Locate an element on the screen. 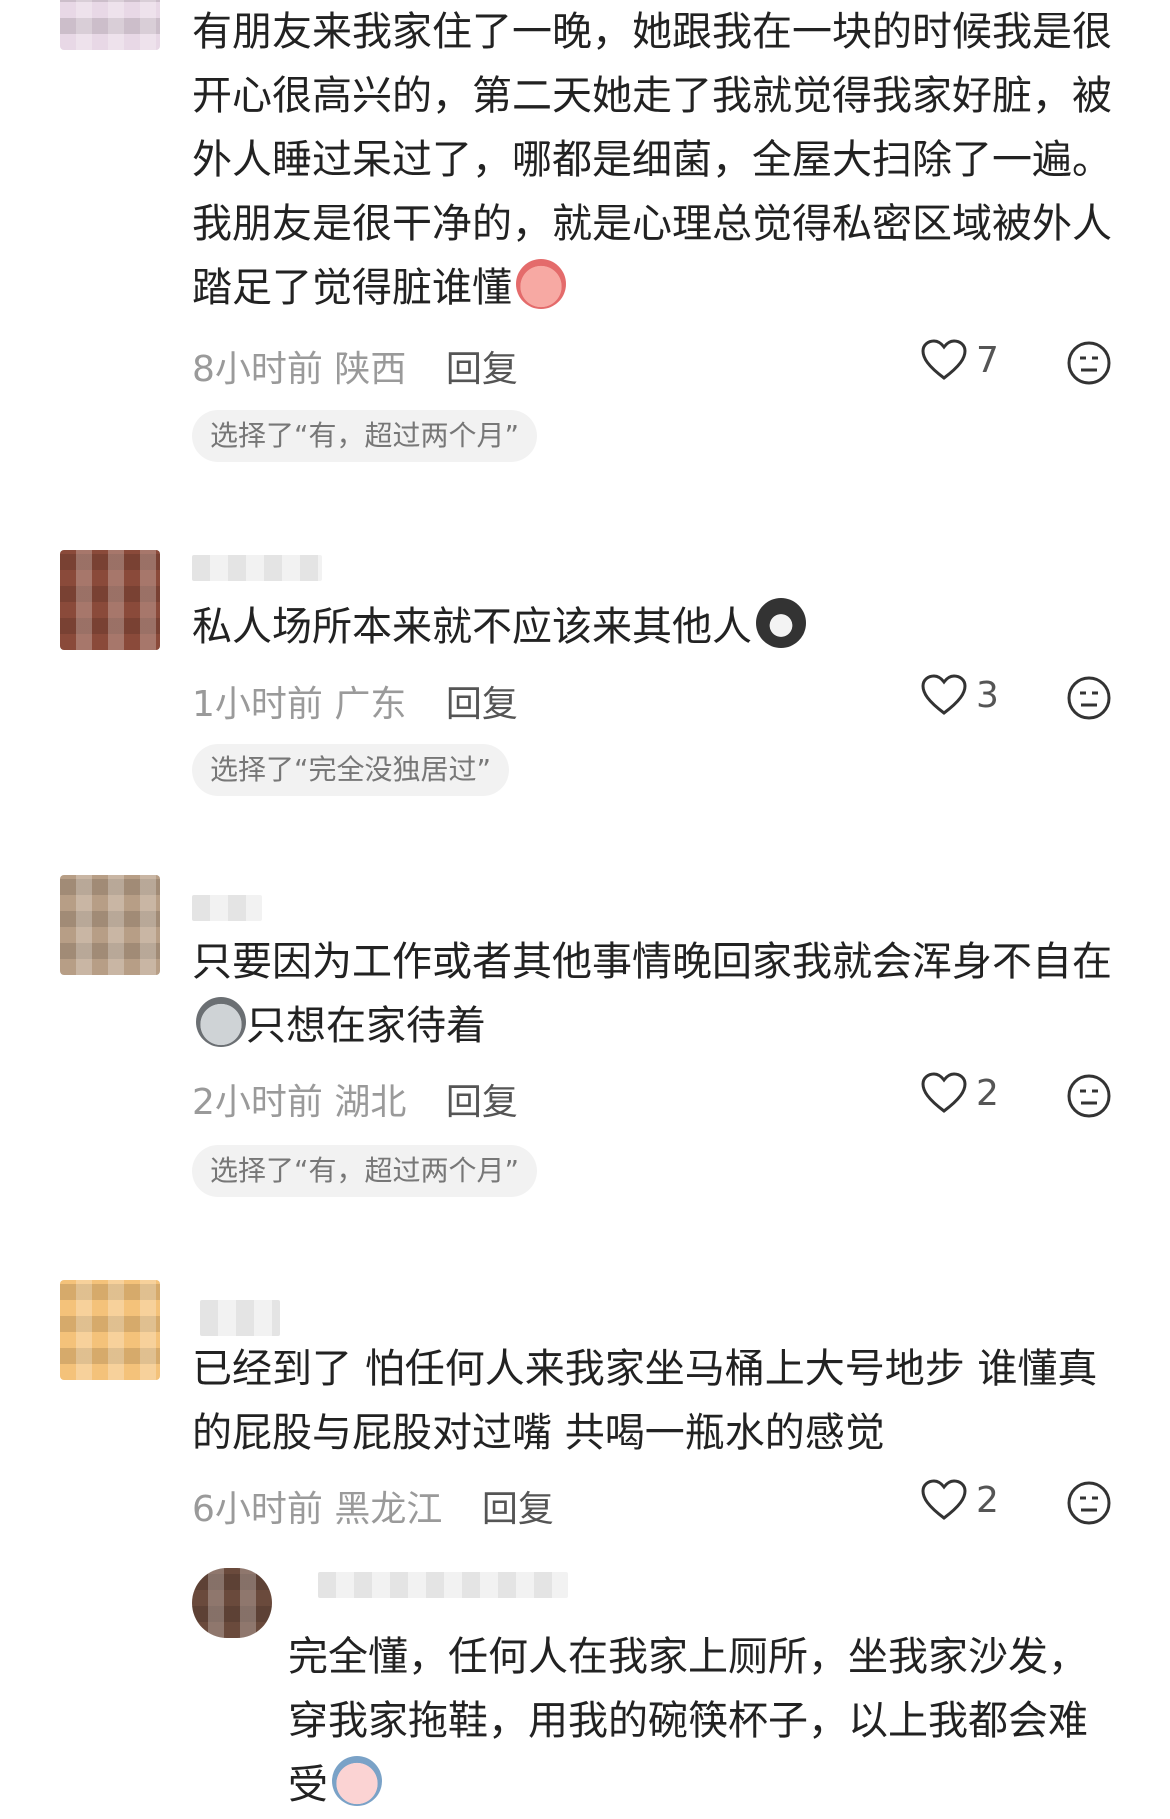  comment-time: 8小时前 is located at coordinates (257, 369).